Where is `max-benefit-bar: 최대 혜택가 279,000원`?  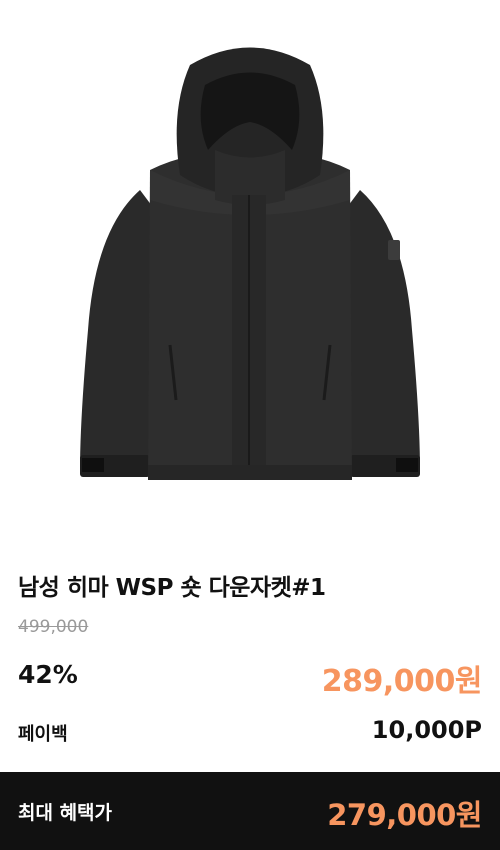
max-benefit-bar: 최대 혜택가 279,000원 is located at coordinates (250, 811).